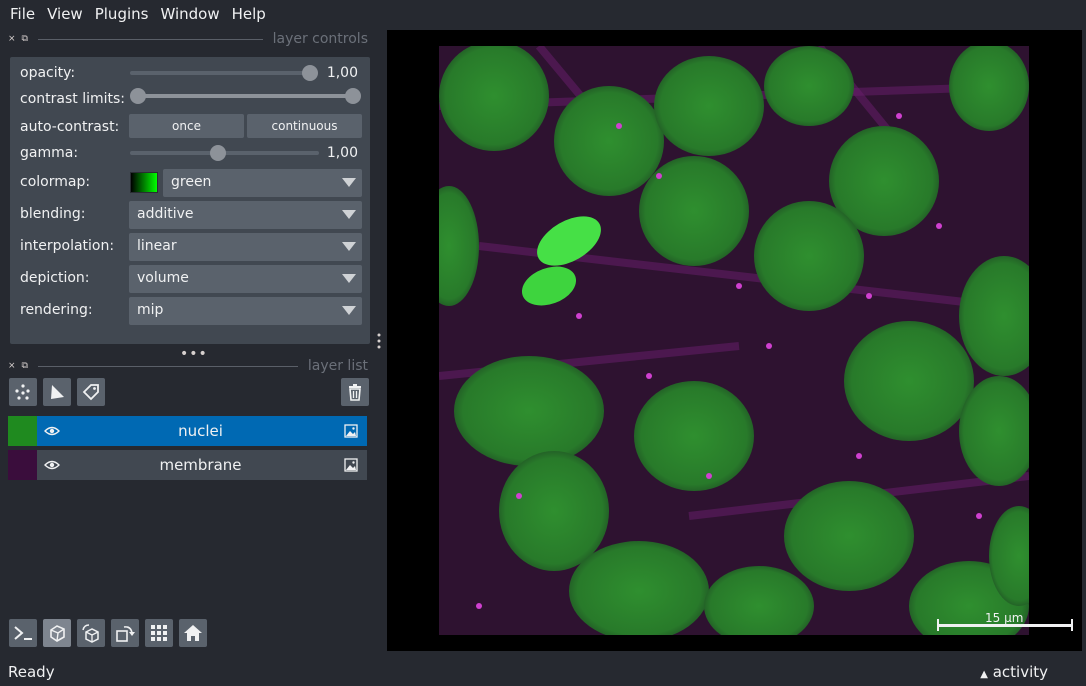 The width and height of the screenshot is (1086, 686). What do you see at coordinates (246, 96) in the screenshot?
I see `contrast-limits-slider` at bounding box center [246, 96].